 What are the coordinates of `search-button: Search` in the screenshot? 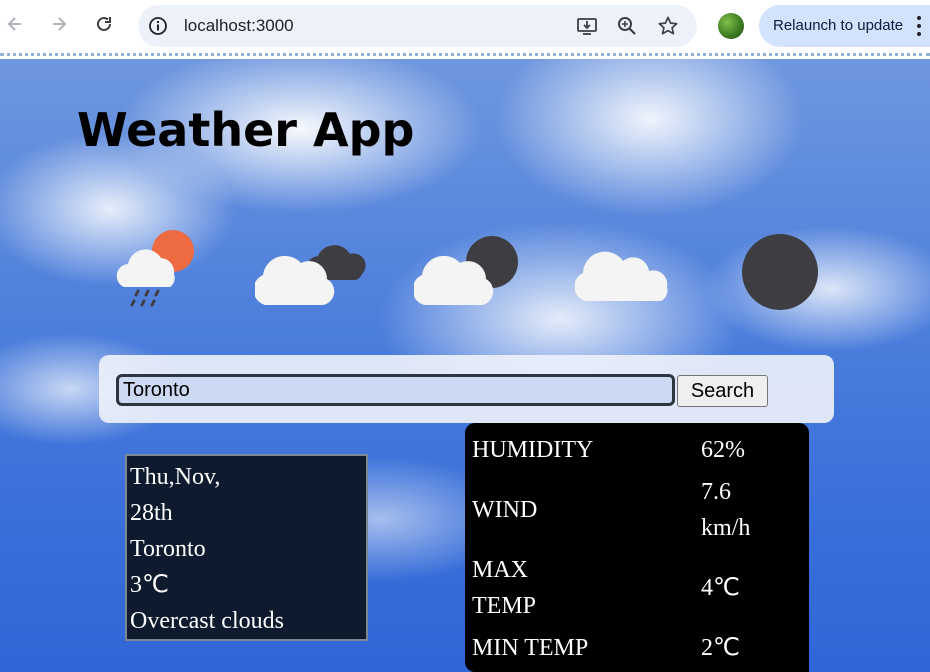 It's located at (722, 391).